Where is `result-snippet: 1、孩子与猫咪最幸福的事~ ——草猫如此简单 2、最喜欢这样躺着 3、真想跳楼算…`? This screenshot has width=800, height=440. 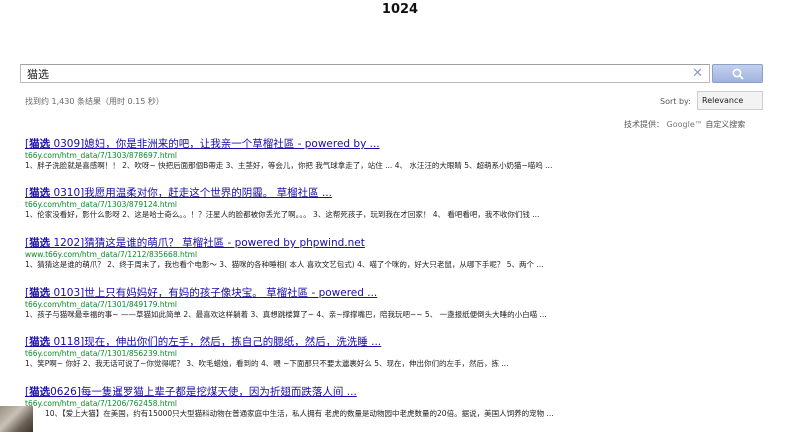 result-snippet: 1、孩子与猫咪最幸福的事~ ——草猫如此简单 2、最喜欢这样躺着 3、真想跳楼算… is located at coordinates (286, 314).